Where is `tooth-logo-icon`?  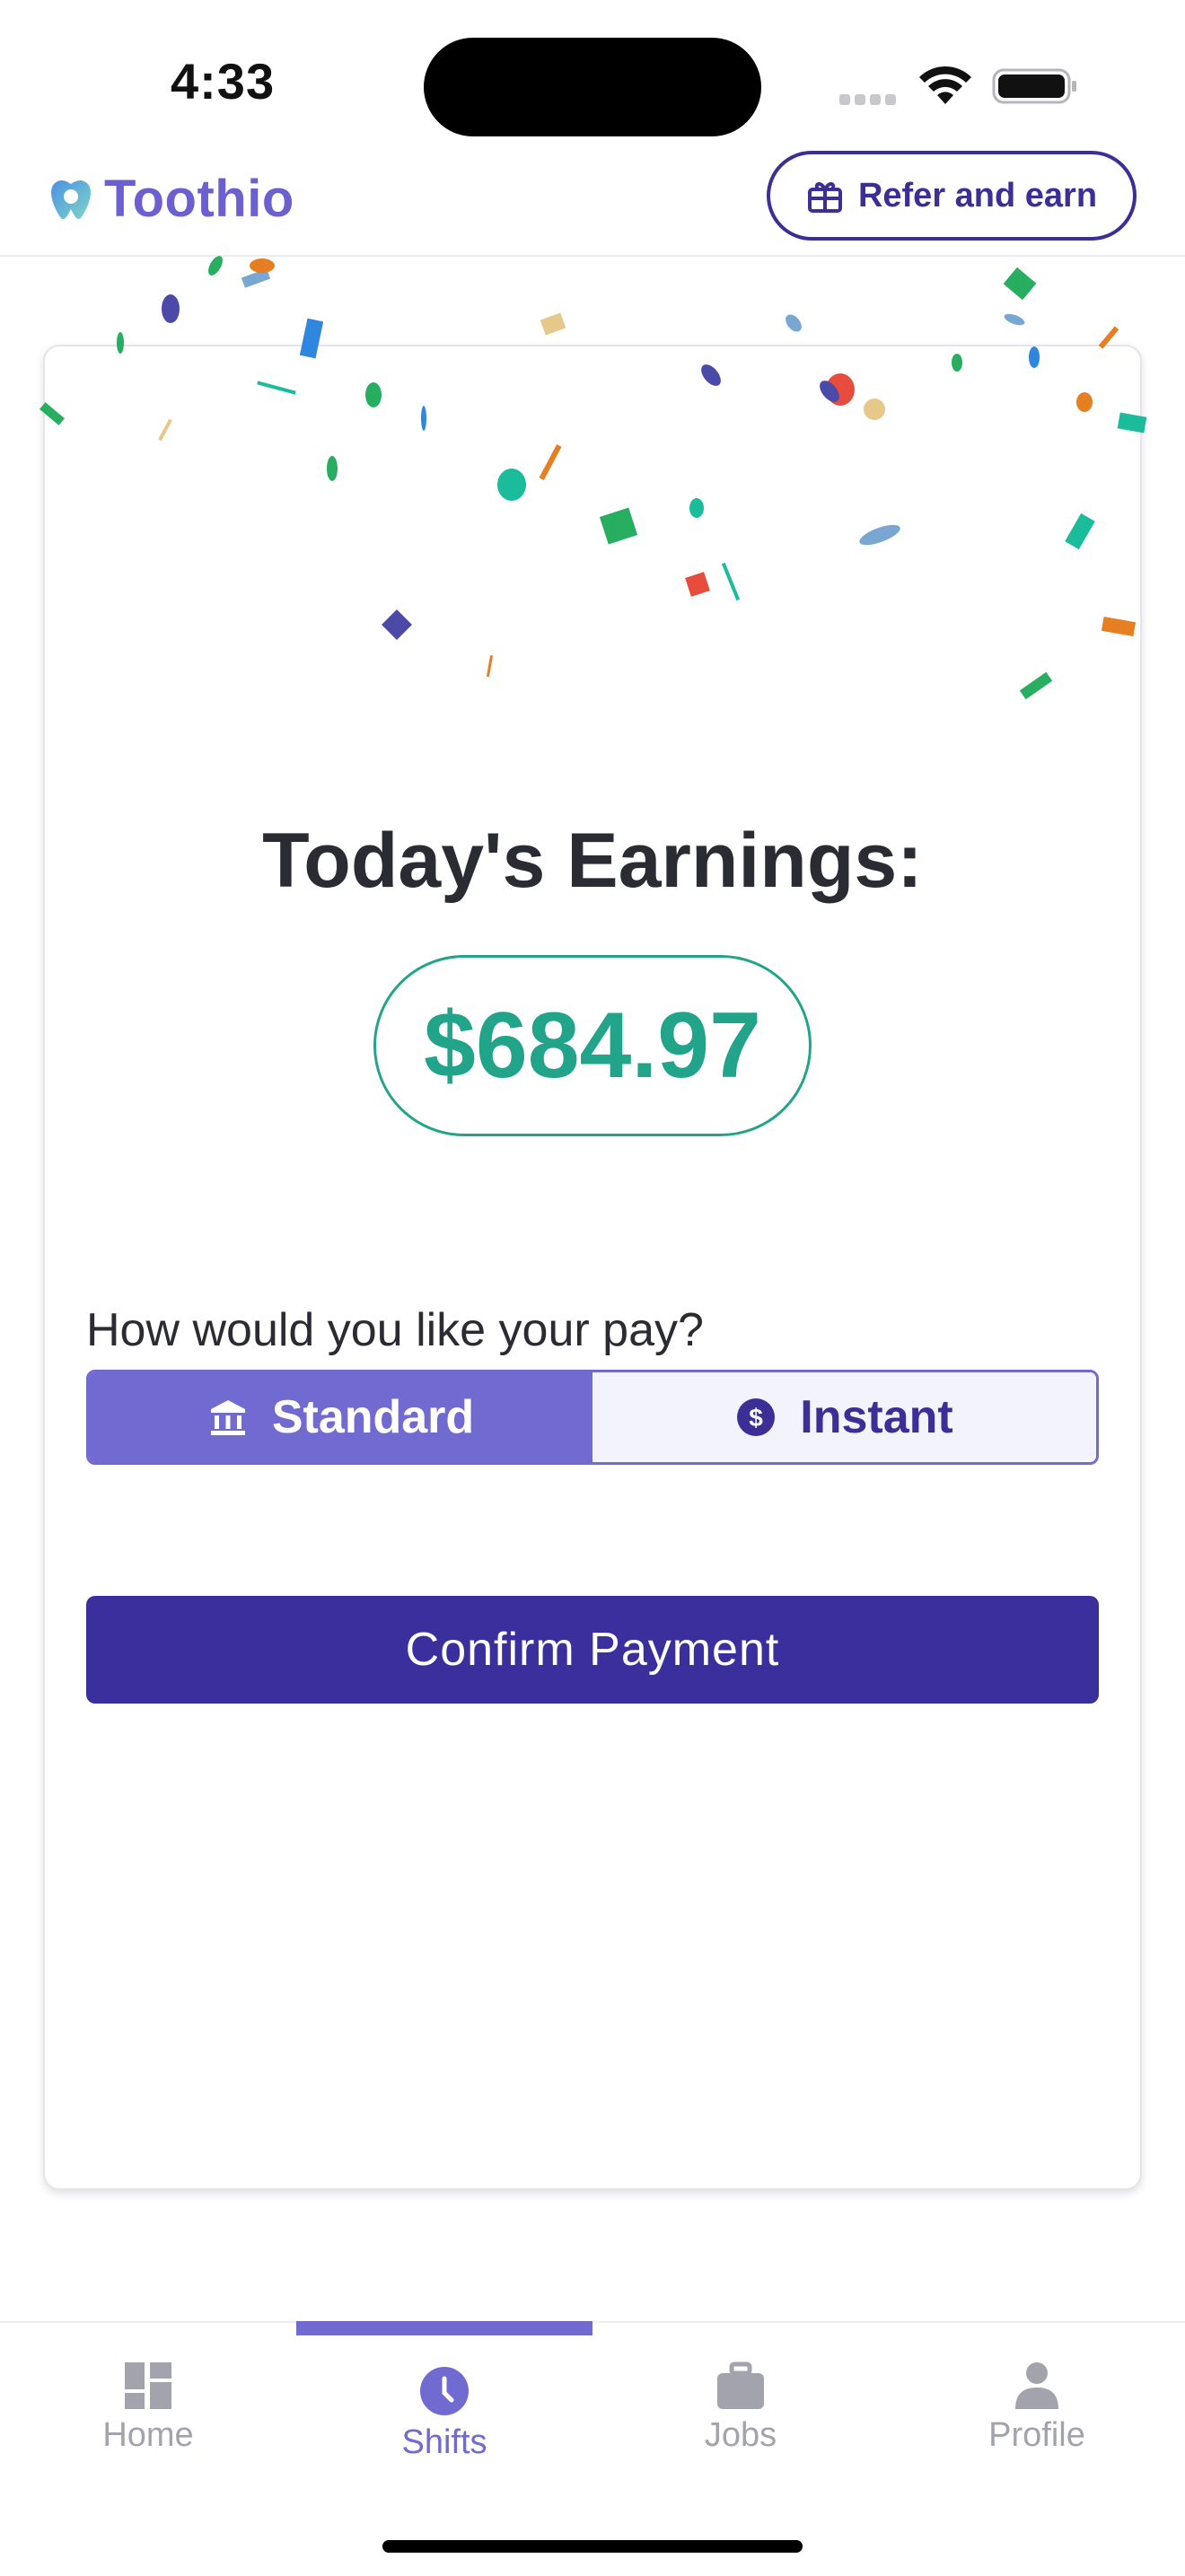
tooth-logo-icon is located at coordinates (71, 199).